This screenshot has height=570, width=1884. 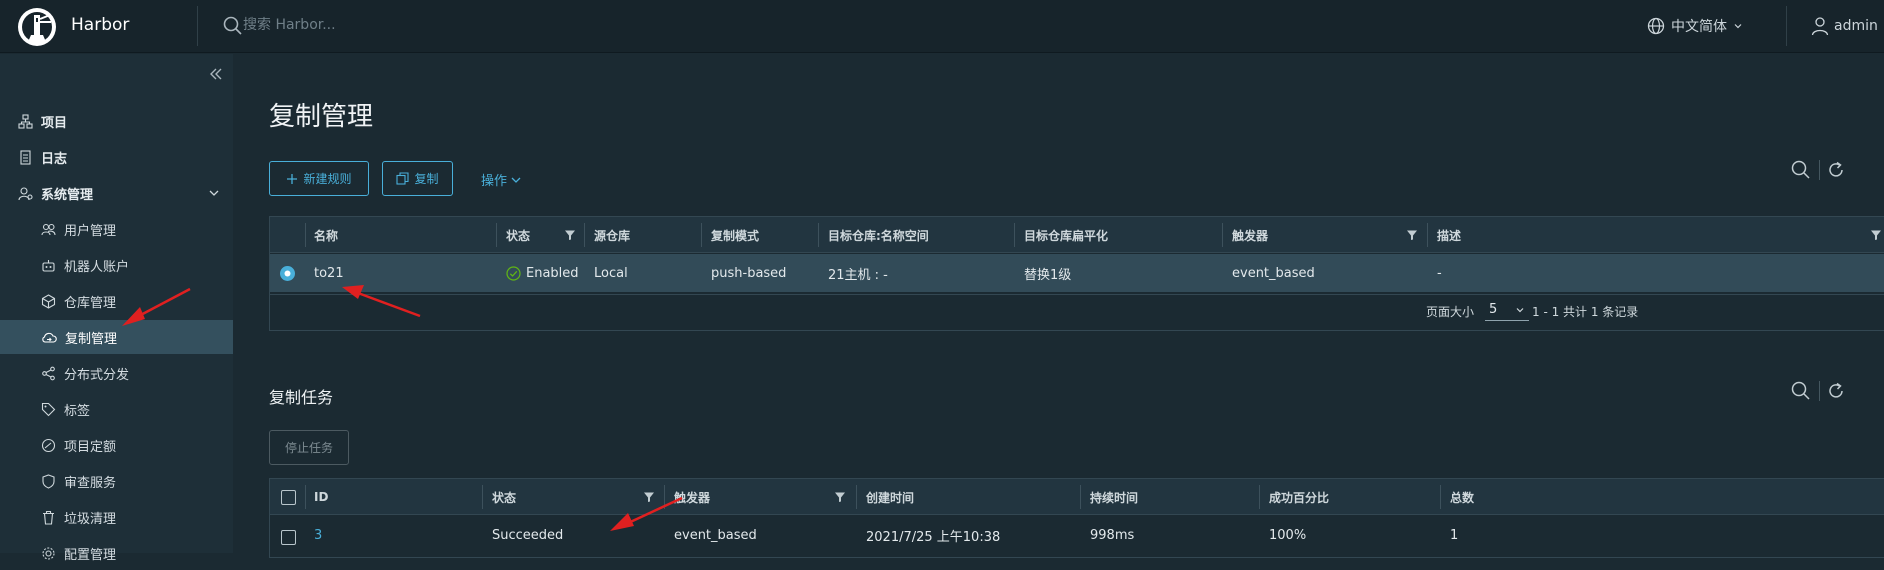 What do you see at coordinates (1439, 273) in the screenshot?
I see `rule-description: -` at bounding box center [1439, 273].